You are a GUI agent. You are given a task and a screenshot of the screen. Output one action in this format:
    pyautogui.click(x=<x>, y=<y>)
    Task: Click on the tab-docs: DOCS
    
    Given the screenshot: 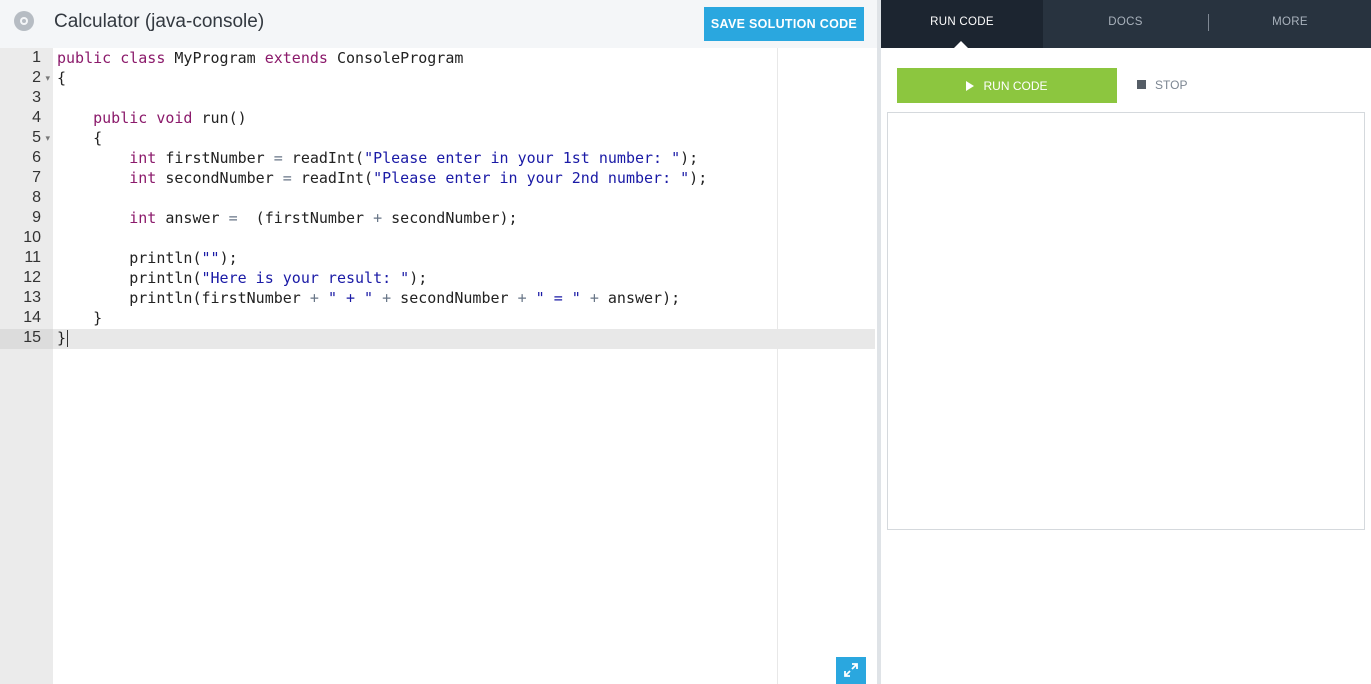 What is the action you would take?
    pyautogui.click(x=1125, y=24)
    